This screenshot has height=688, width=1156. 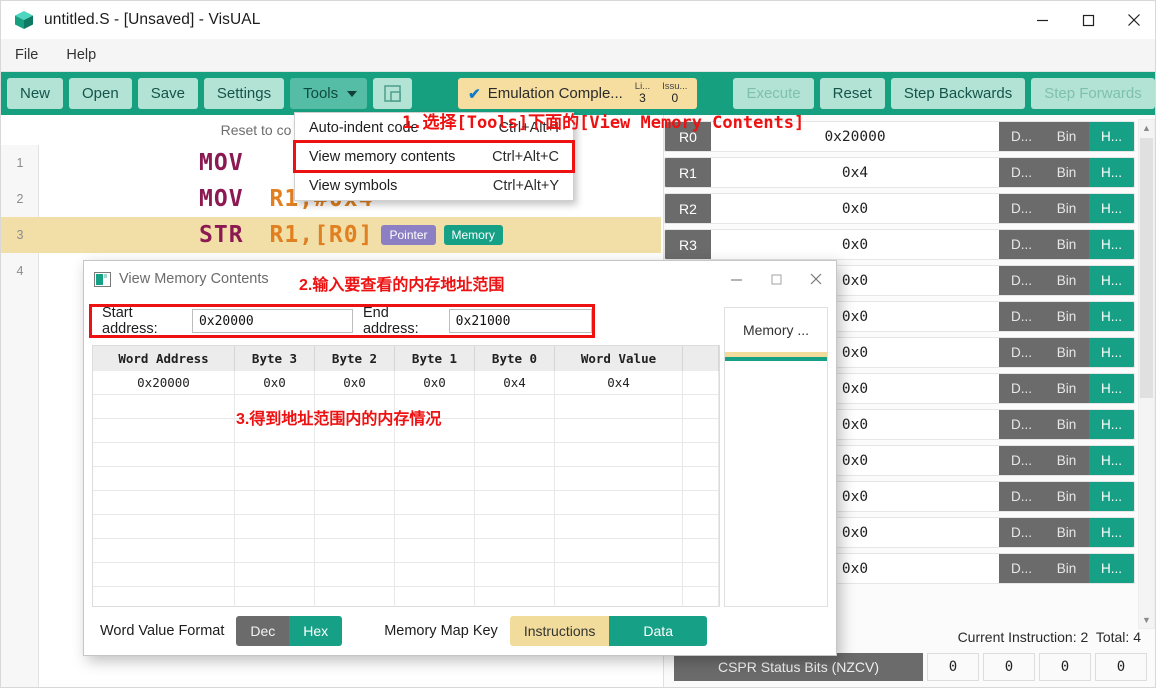 I want to click on cspr-status-bar: CSPR Status Bits (NZCV) 0 0 0 0, so click(x=910, y=667).